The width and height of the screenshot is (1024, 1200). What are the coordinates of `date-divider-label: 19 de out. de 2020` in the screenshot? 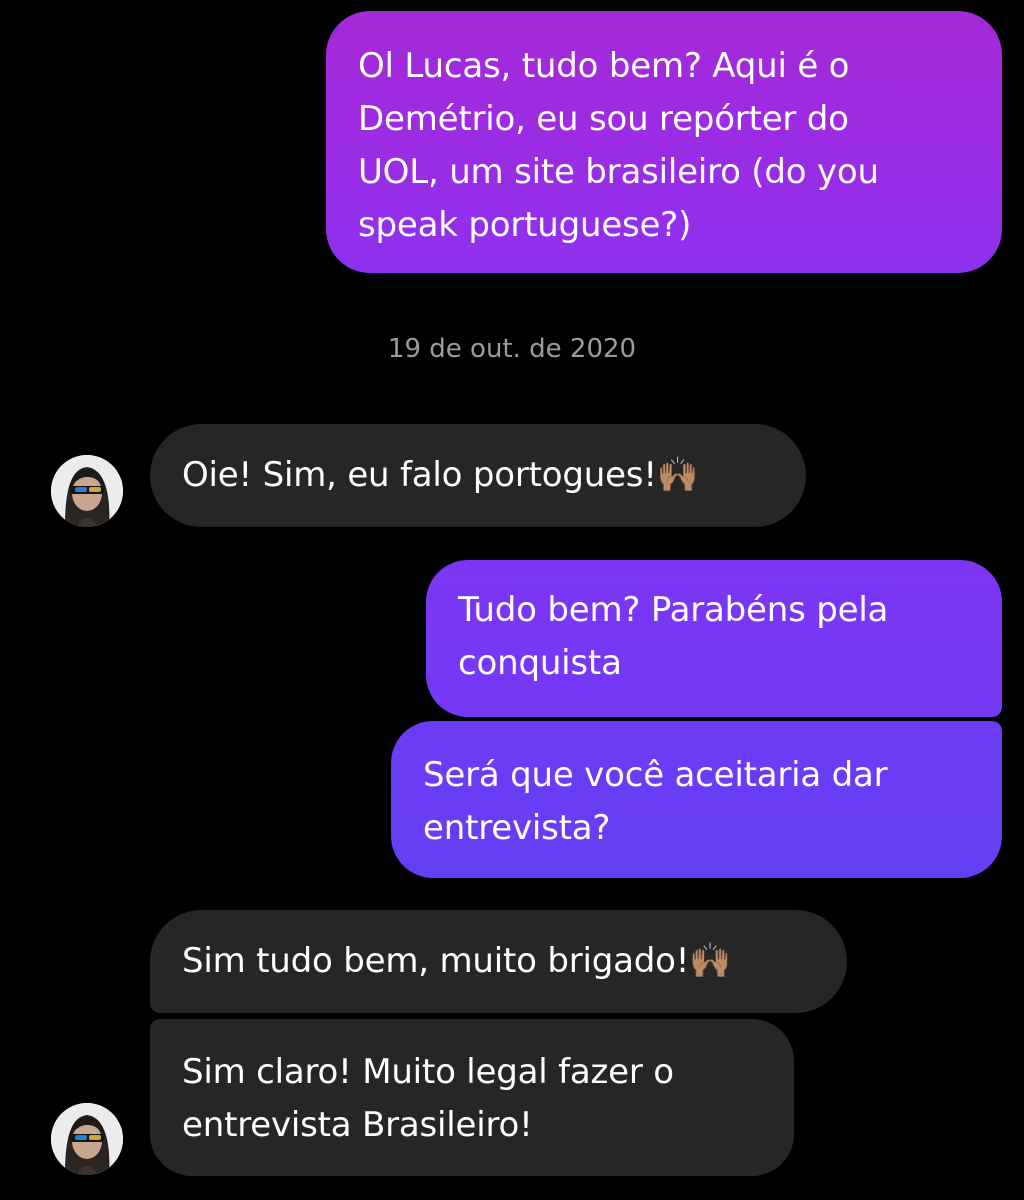 It's located at (512, 349).